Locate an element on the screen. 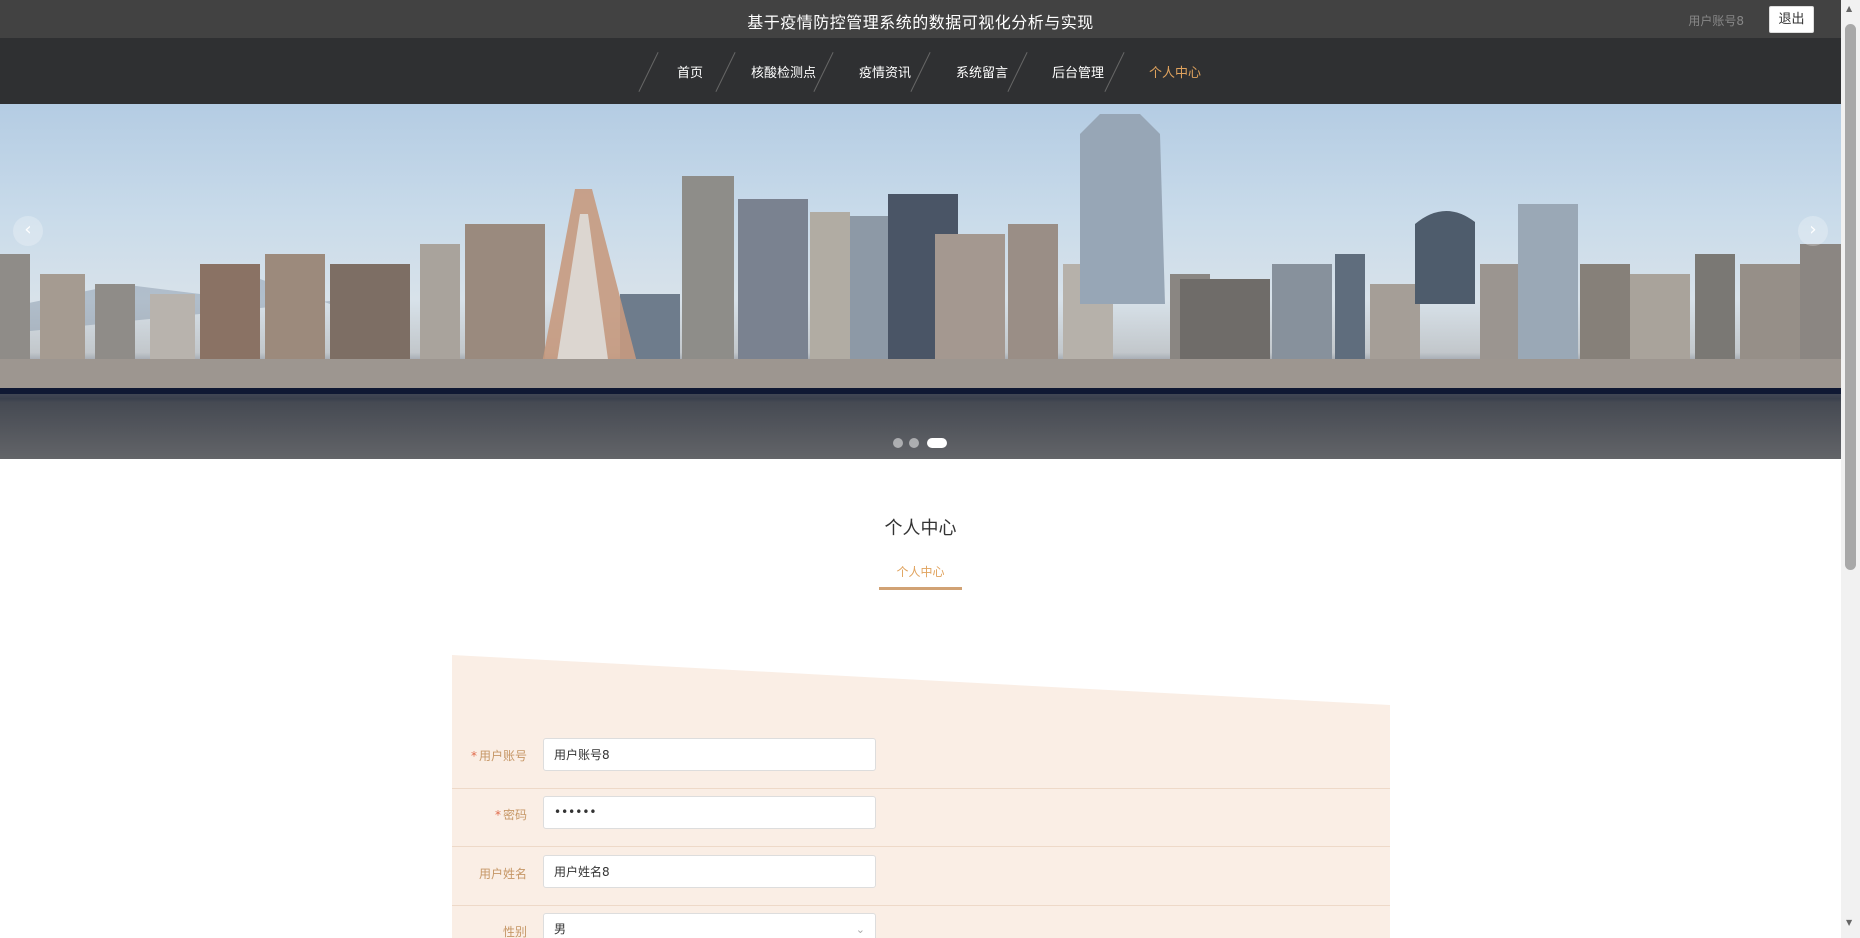  gender-label: 性别 is located at coordinates (514, 931).